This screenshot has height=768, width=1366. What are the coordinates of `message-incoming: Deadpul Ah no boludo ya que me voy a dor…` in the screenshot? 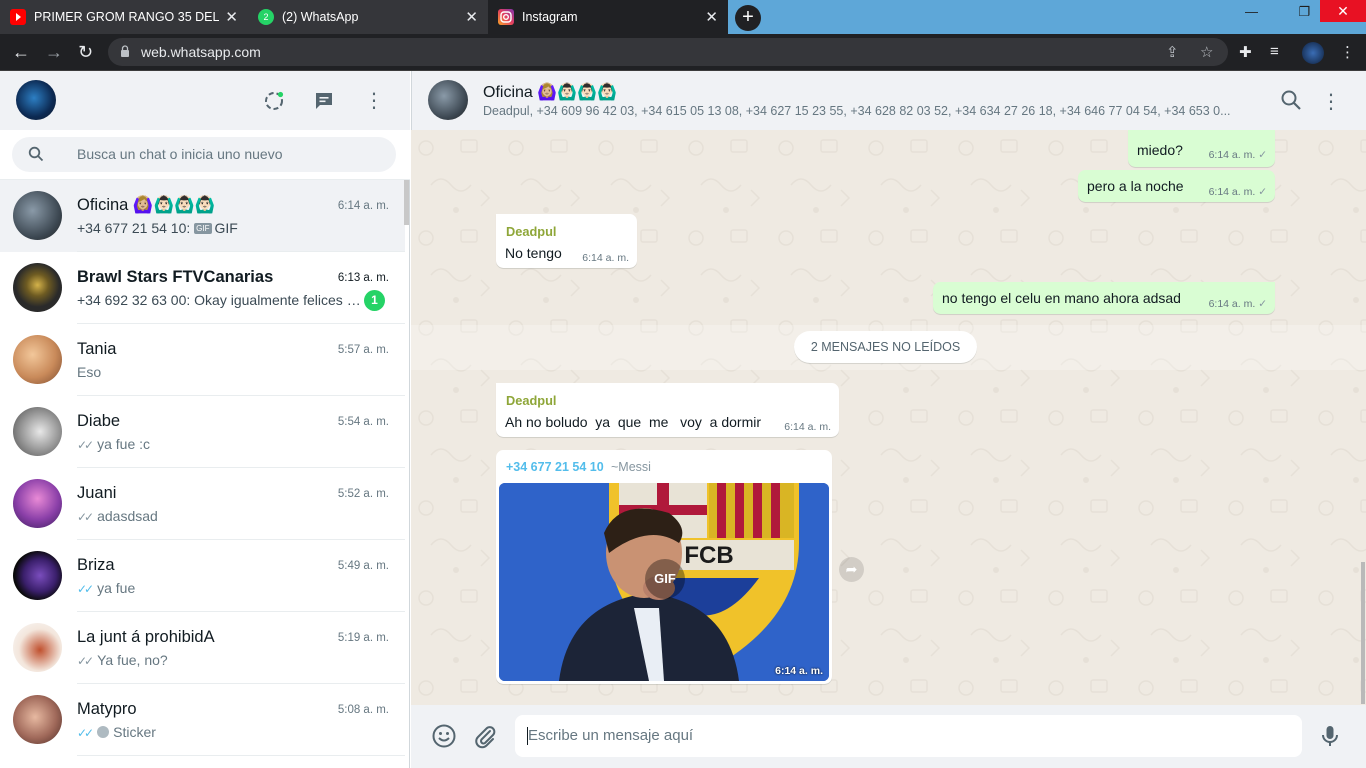 It's located at (667, 410).